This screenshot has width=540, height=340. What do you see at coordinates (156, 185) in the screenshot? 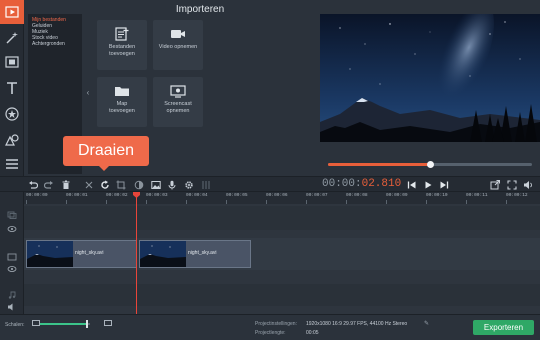
I see `image-insert-icon` at bounding box center [156, 185].